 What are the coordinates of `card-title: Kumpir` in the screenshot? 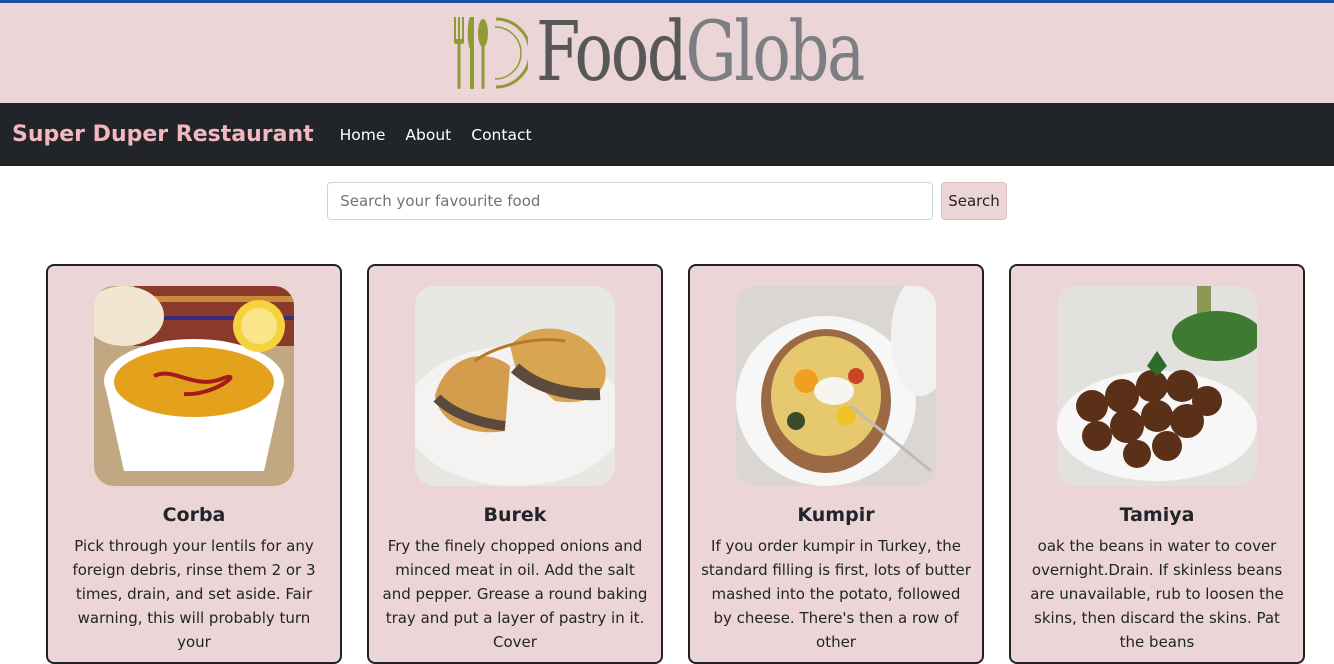 It's located at (836, 515).